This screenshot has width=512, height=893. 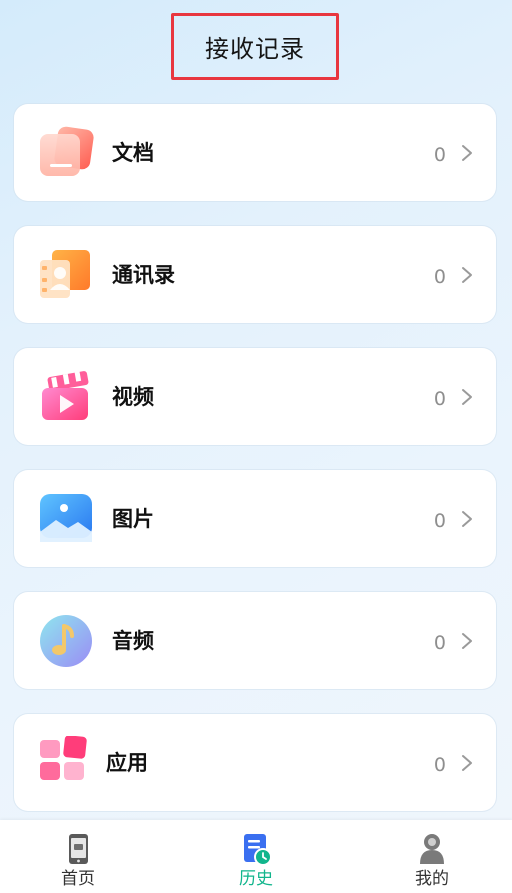 What do you see at coordinates (133, 397) in the screenshot?
I see `record-label: 视频` at bounding box center [133, 397].